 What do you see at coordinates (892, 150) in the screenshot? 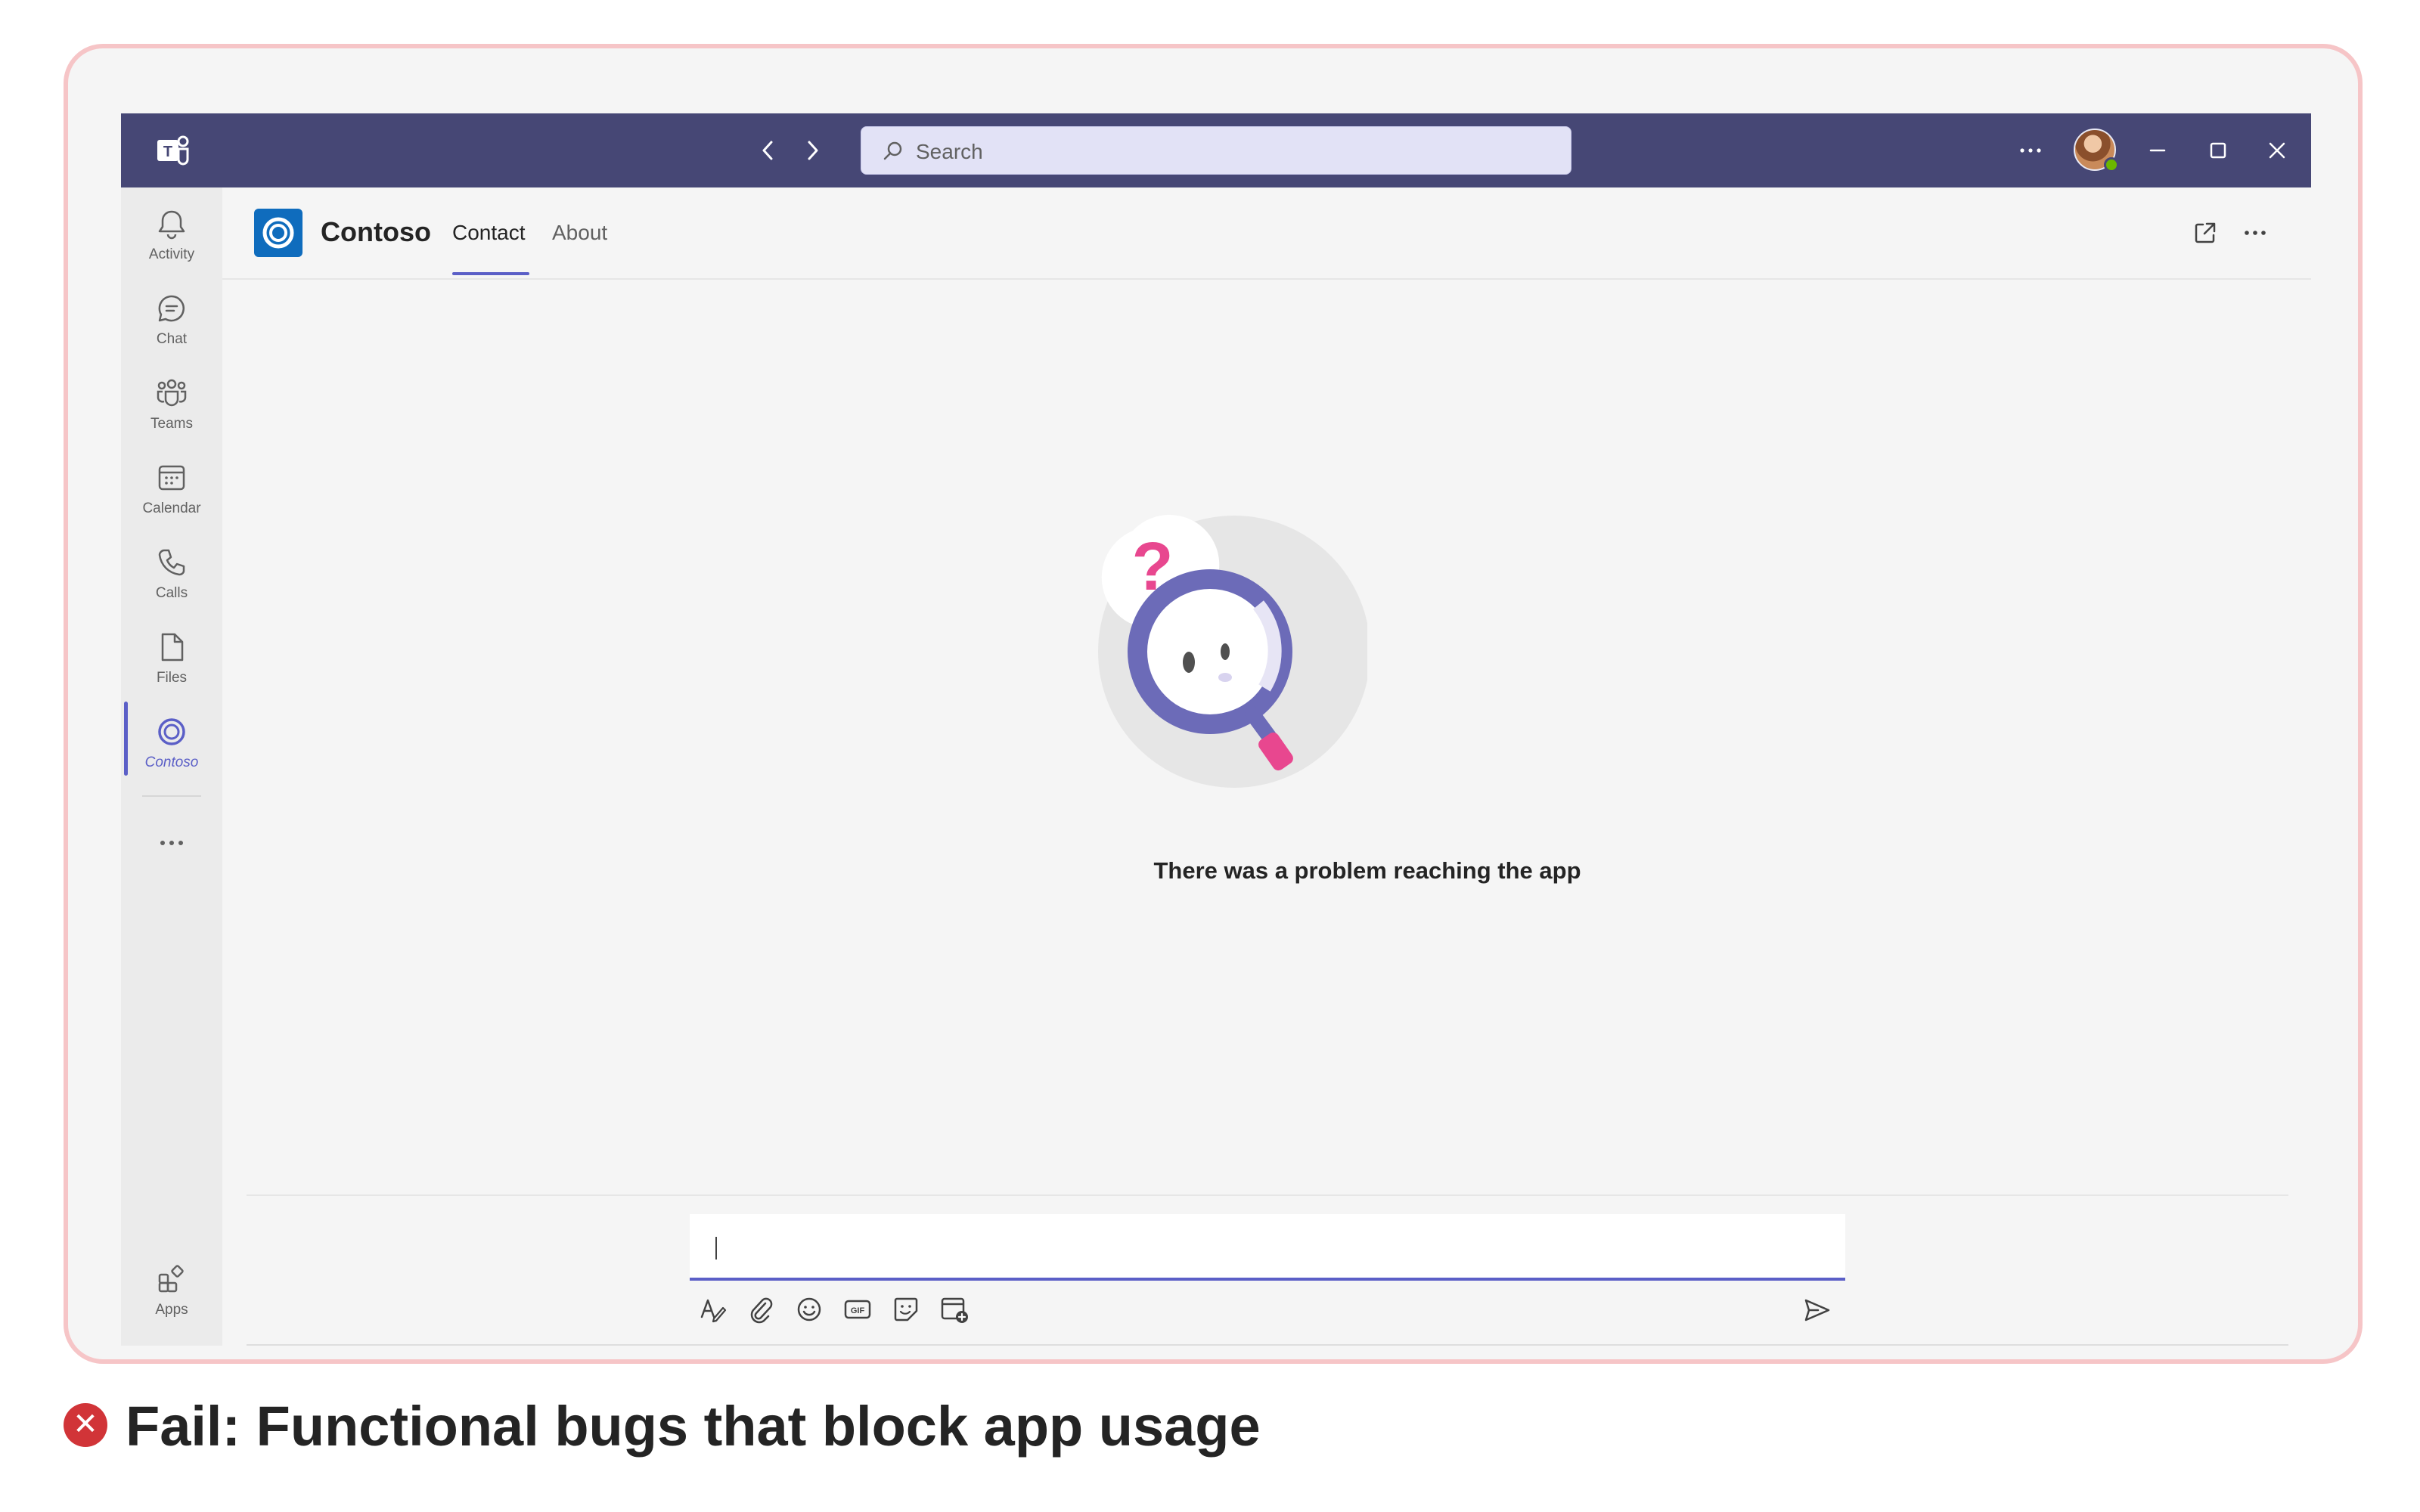
I see `search-icon` at bounding box center [892, 150].